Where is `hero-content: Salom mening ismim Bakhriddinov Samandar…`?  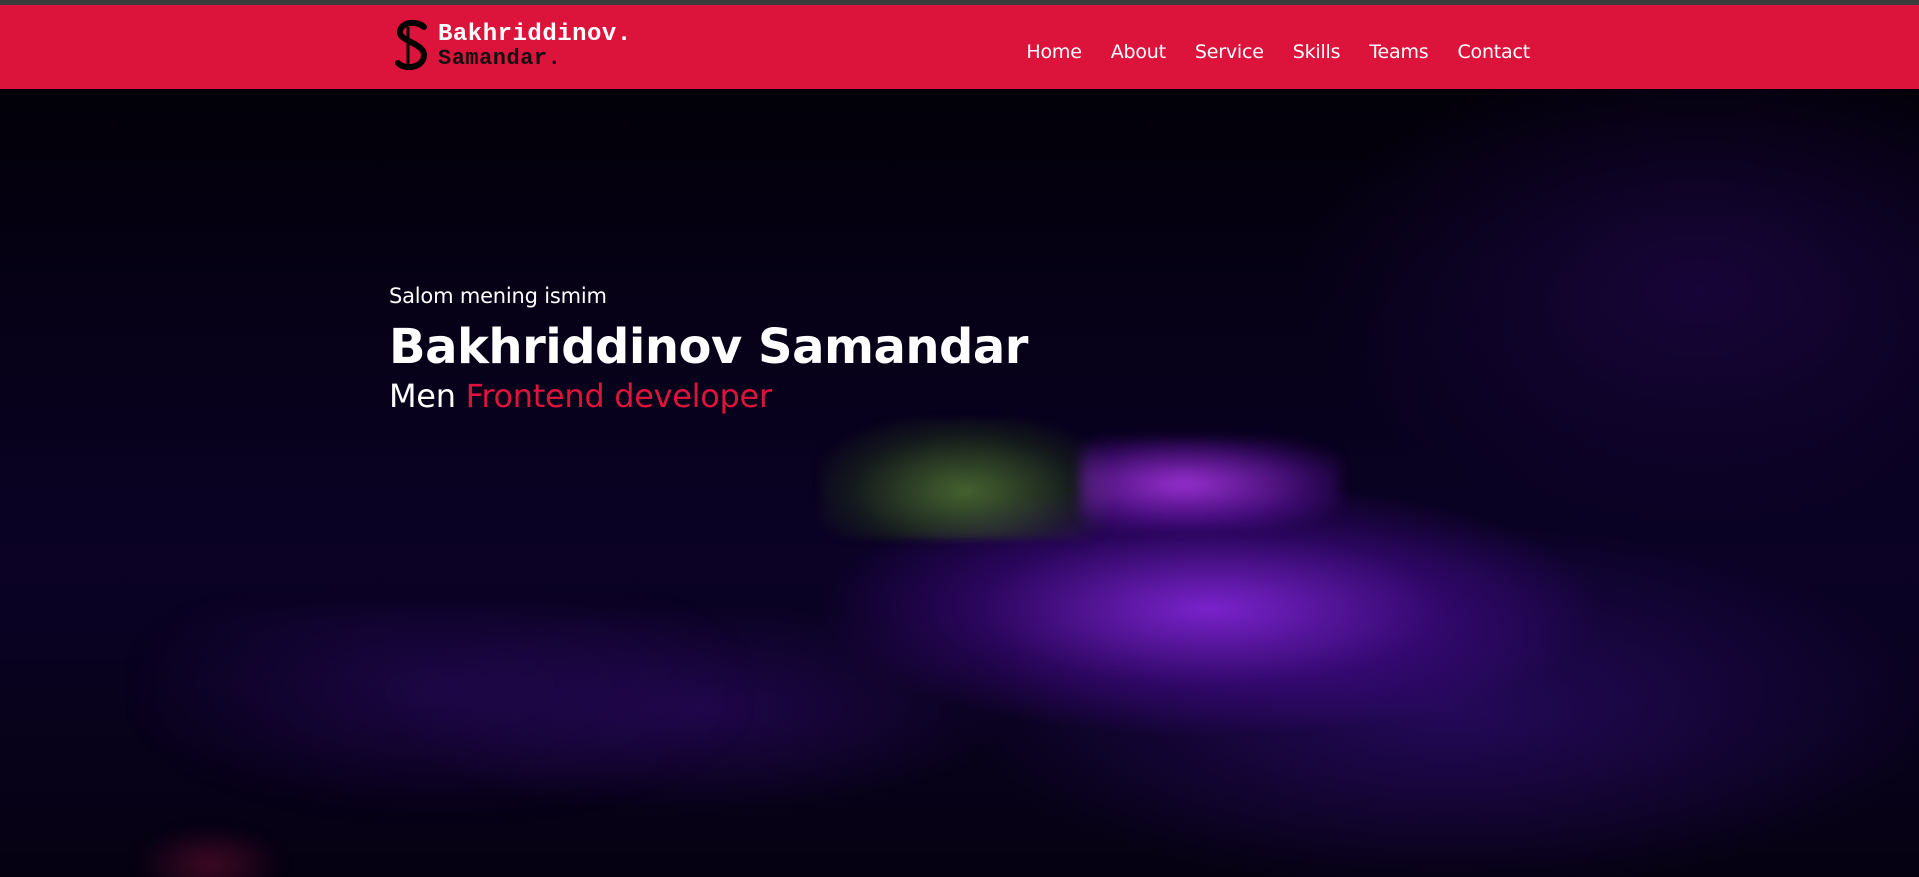
hero-content: Salom mening ismim Bakhriddinov Samandar… is located at coordinates (708, 350).